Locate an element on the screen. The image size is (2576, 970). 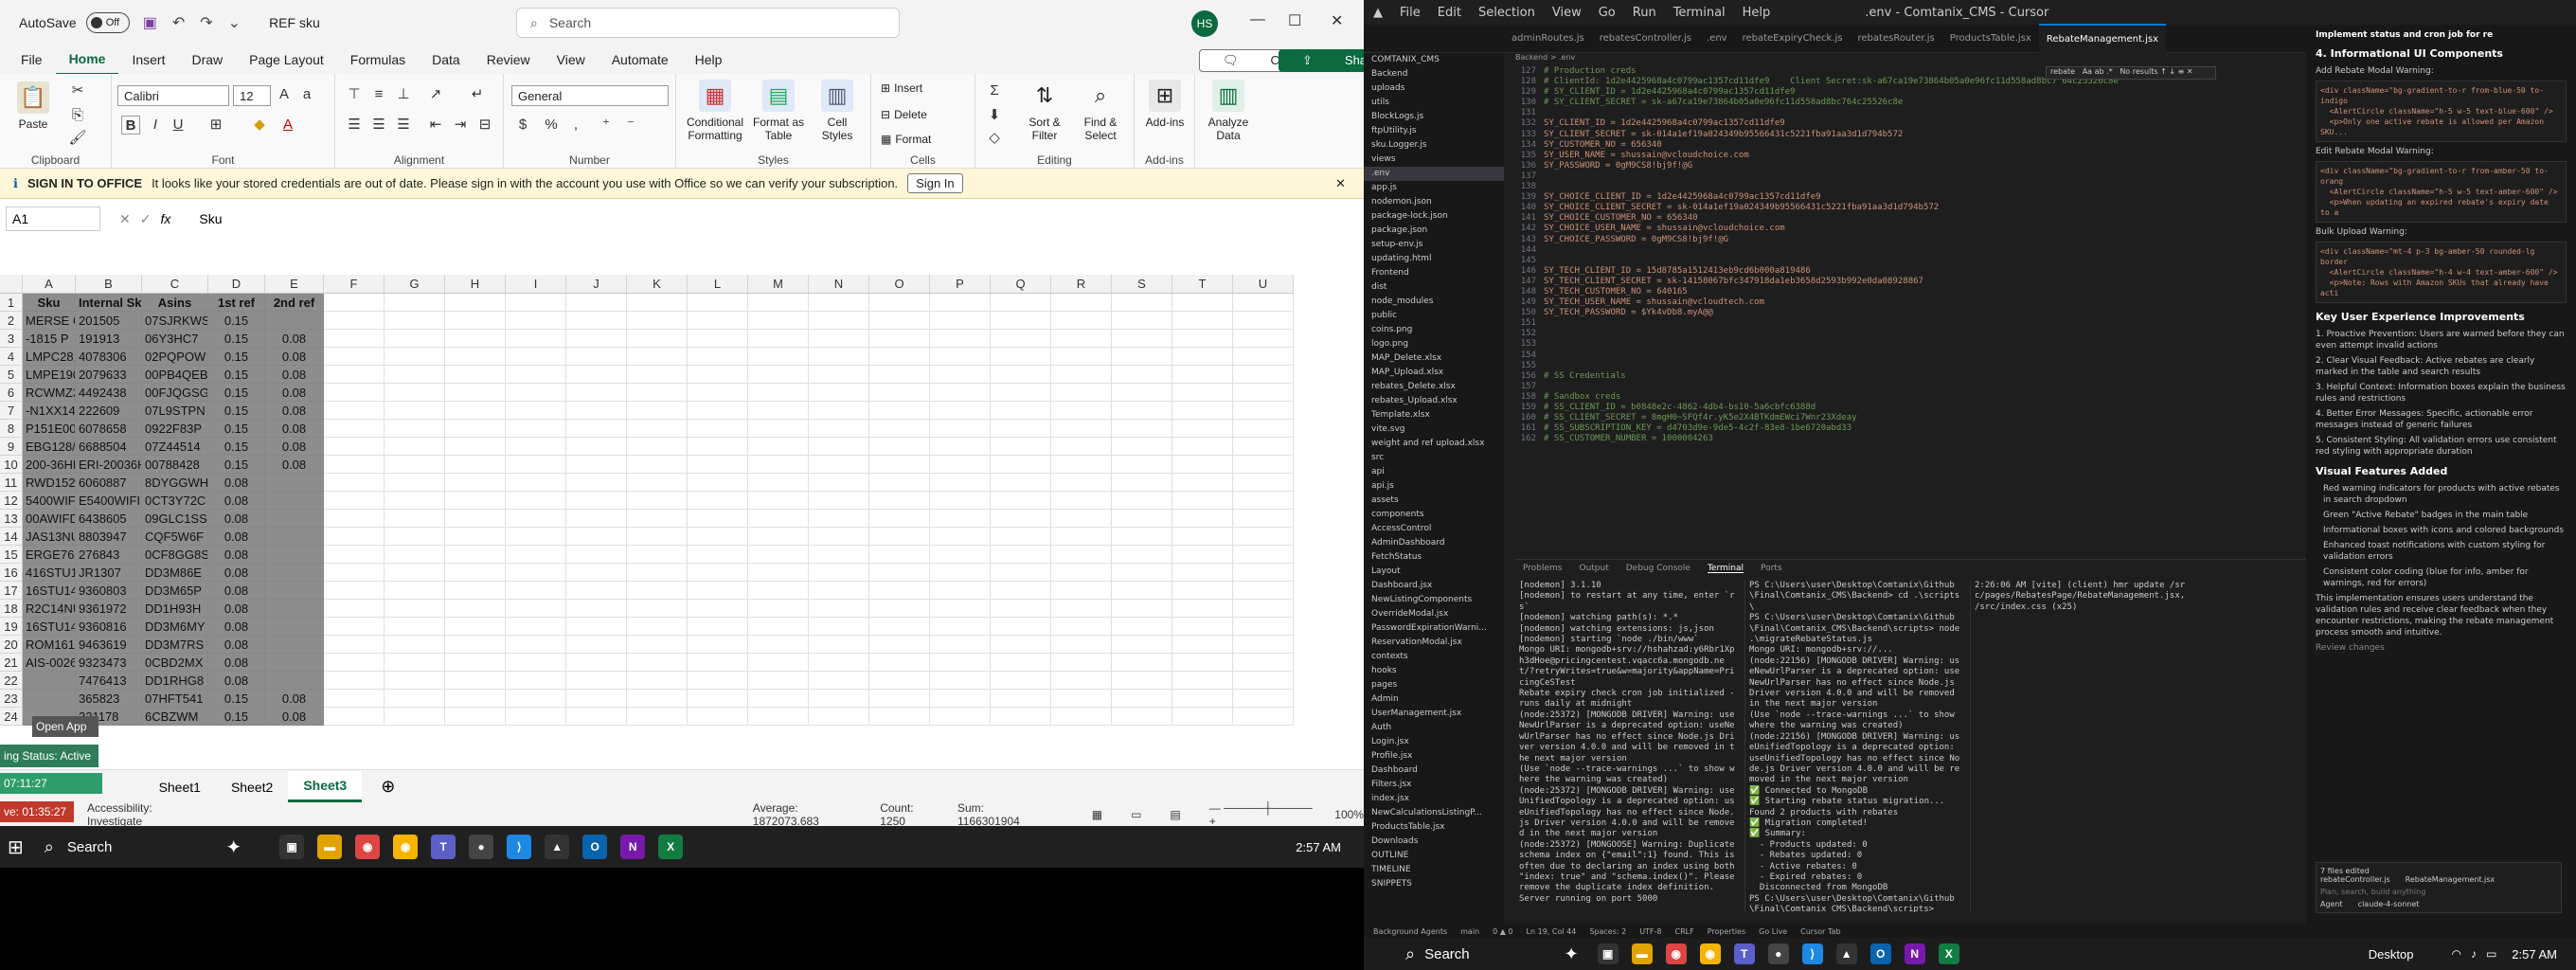
currency-icon: $ is located at coordinates (522, 126).